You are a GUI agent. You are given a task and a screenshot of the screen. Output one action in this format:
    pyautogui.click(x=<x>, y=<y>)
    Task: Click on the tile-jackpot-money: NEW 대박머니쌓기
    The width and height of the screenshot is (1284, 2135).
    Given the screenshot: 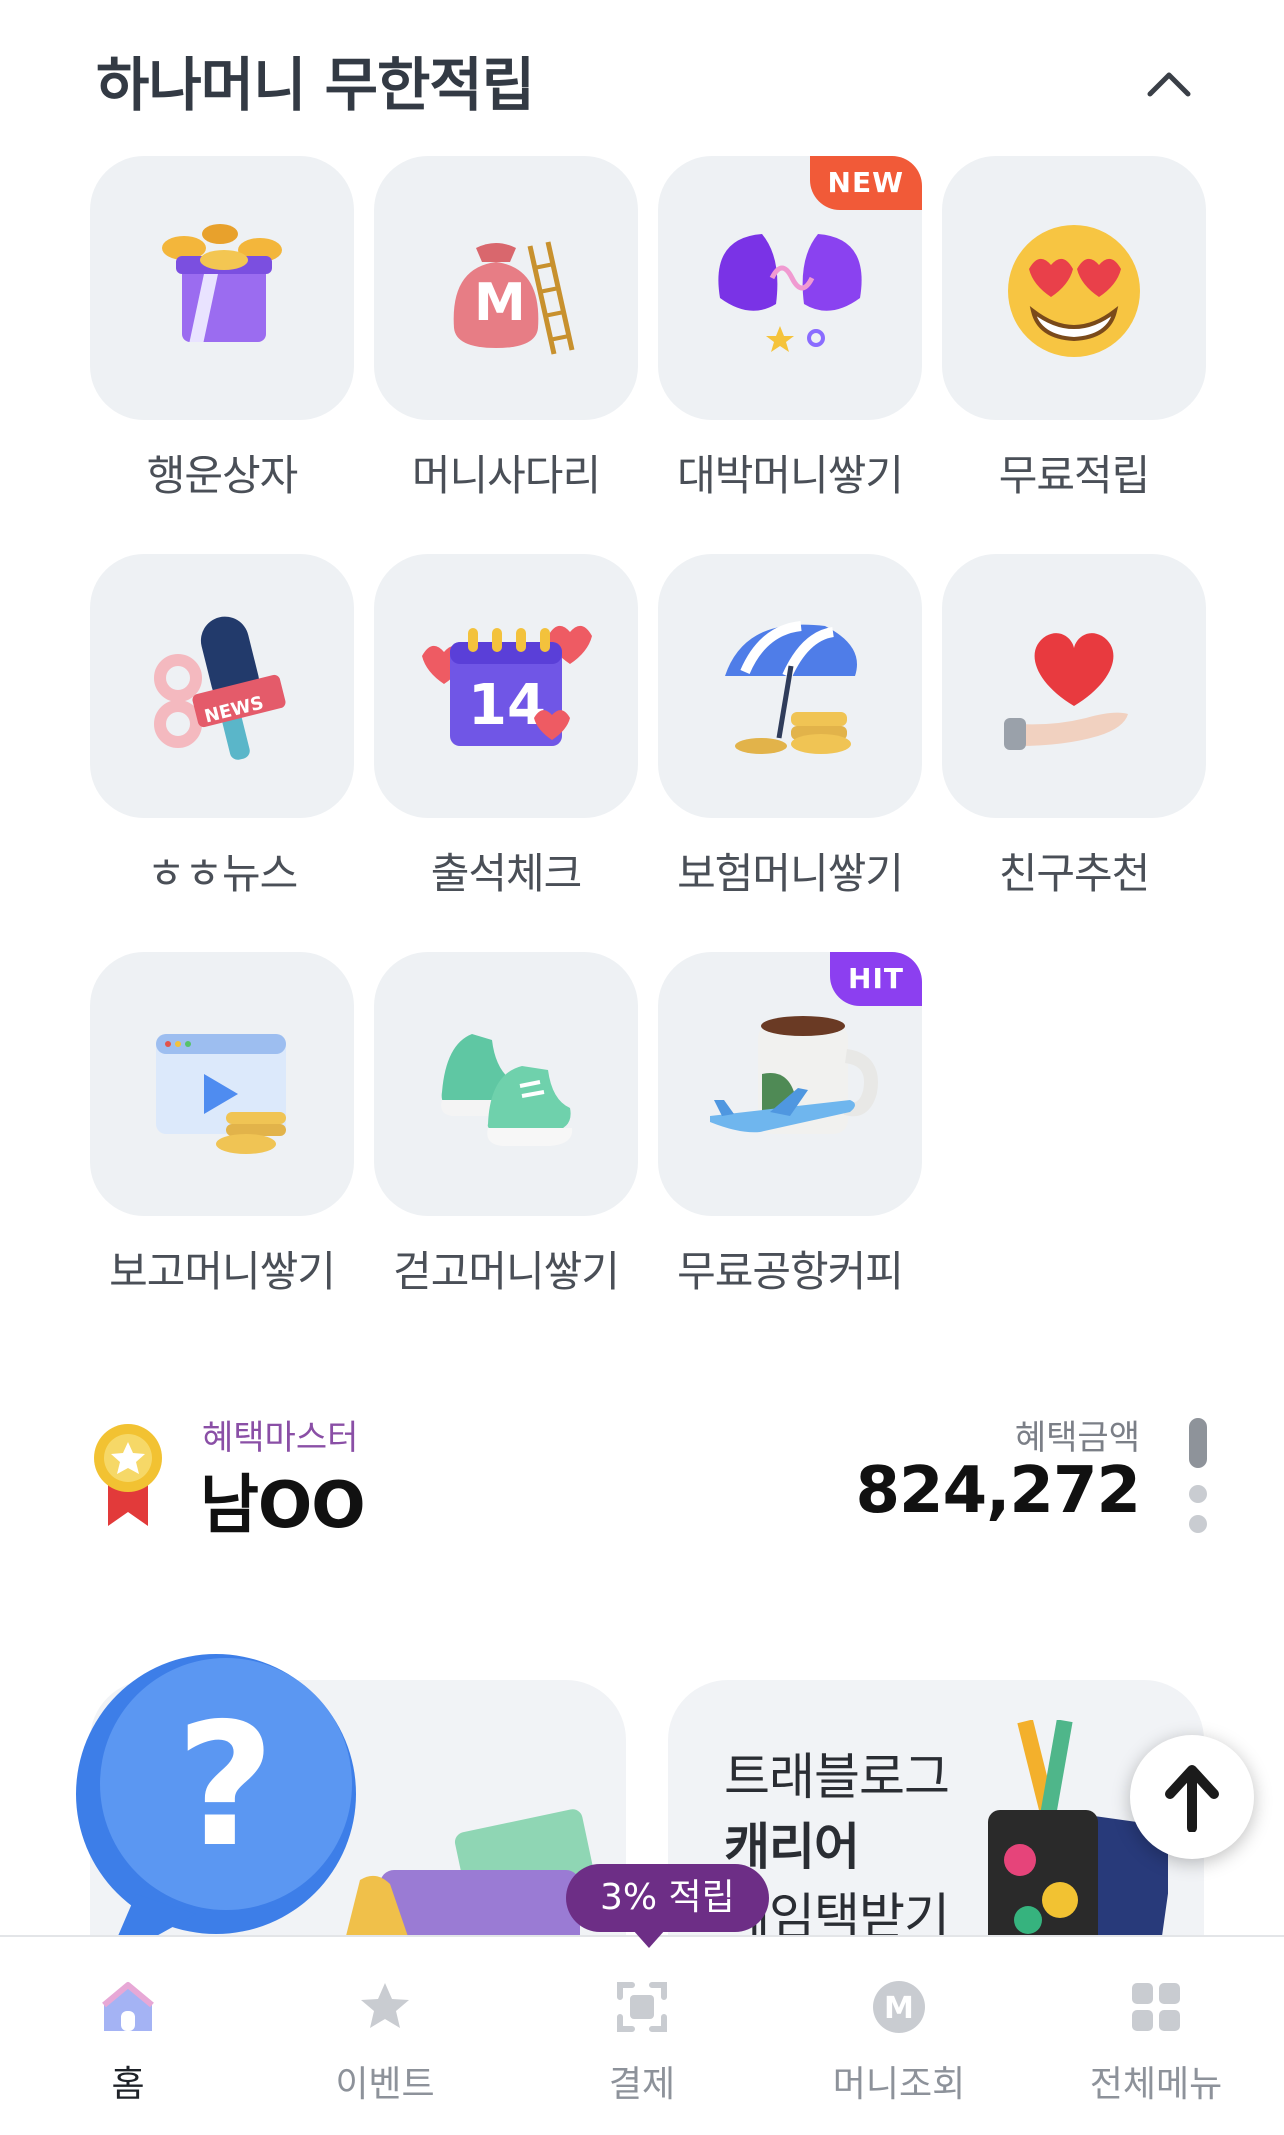 What is the action you would take?
    pyautogui.click(x=790, y=329)
    